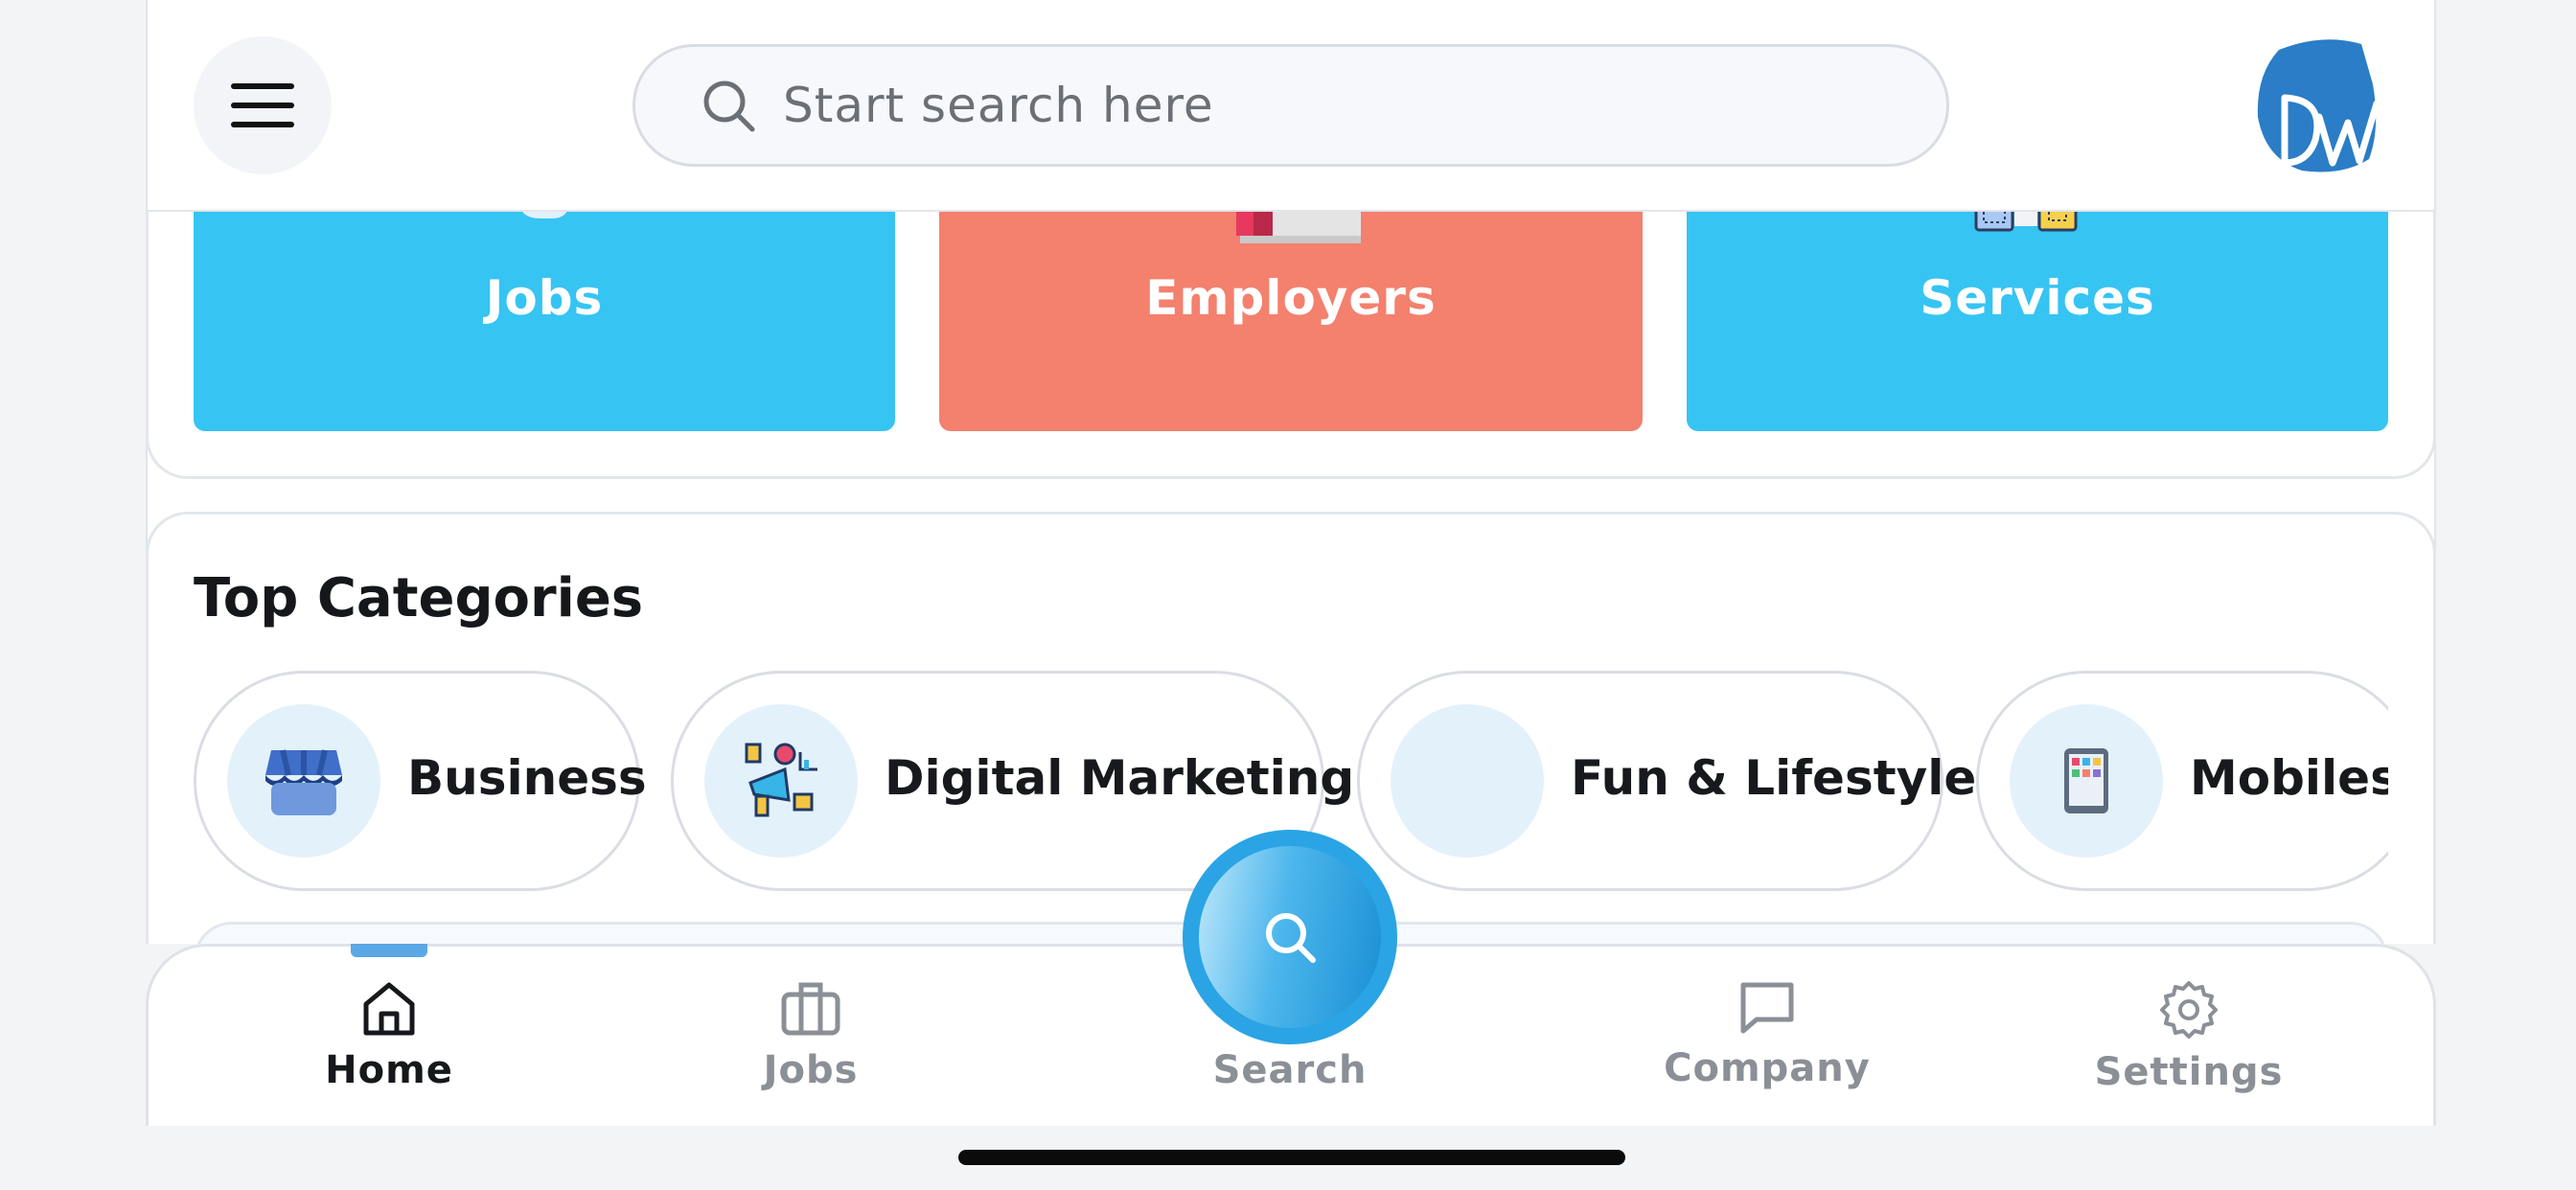  What do you see at coordinates (1774, 778) in the screenshot?
I see `category-label: Fun & Lifestyle` at bounding box center [1774, 778].